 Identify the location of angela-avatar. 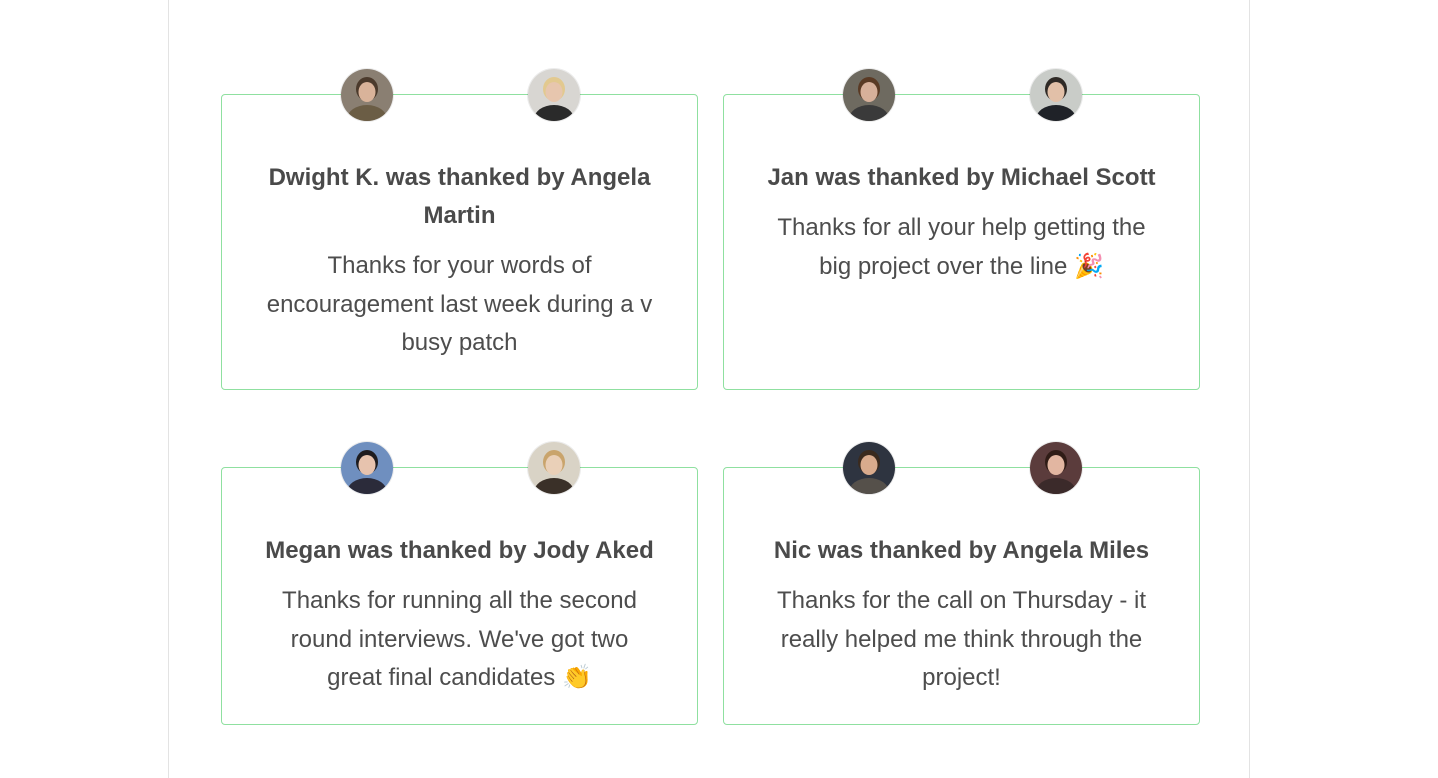
(554, 95).